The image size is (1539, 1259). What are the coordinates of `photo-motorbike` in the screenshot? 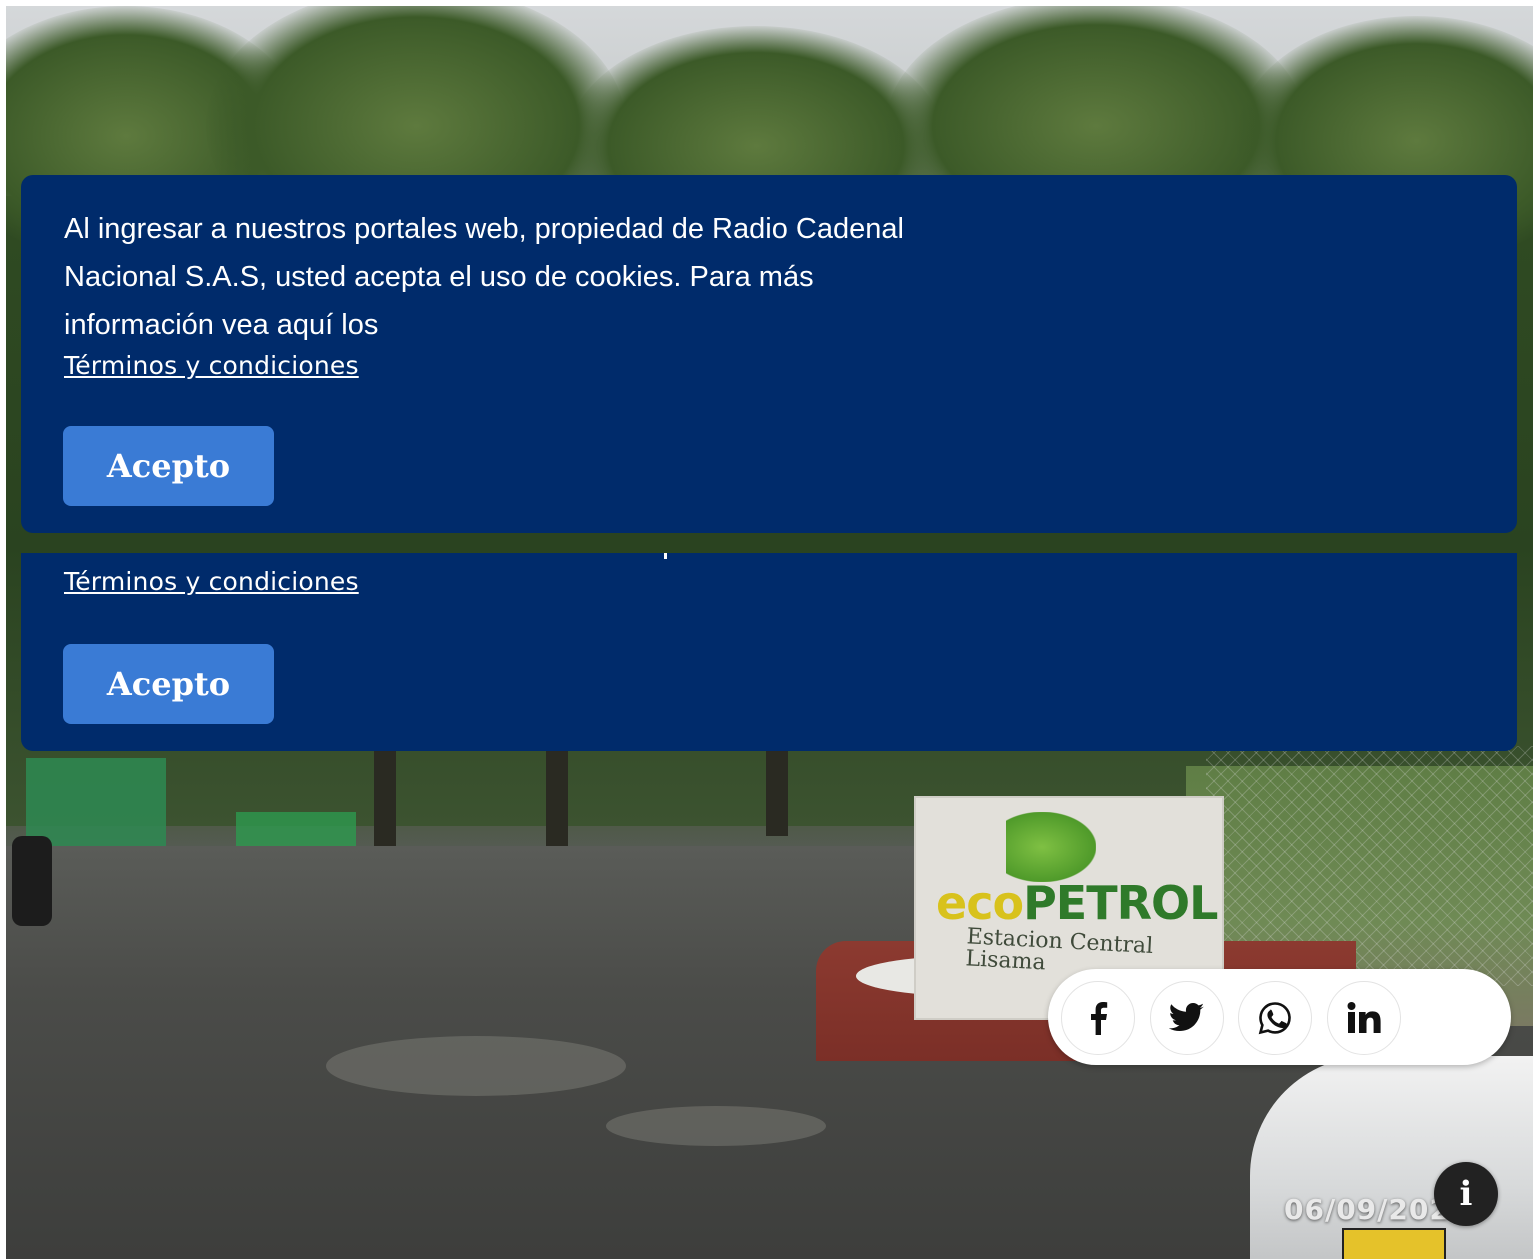 It's located at (32, 881).